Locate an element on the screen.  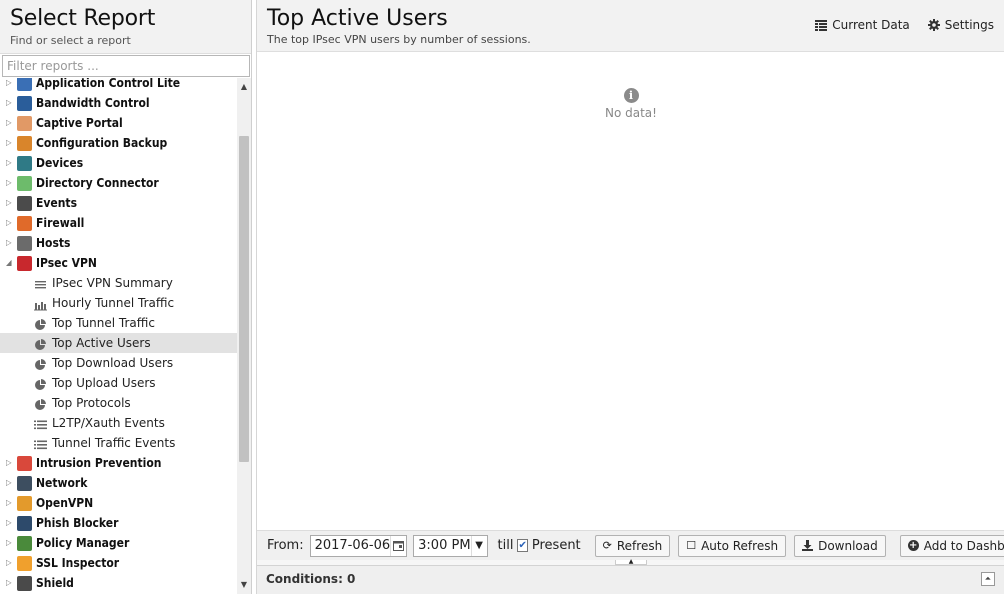
tree-category-row: ▷ SSL Inspector is located at coordinates (118, 563).